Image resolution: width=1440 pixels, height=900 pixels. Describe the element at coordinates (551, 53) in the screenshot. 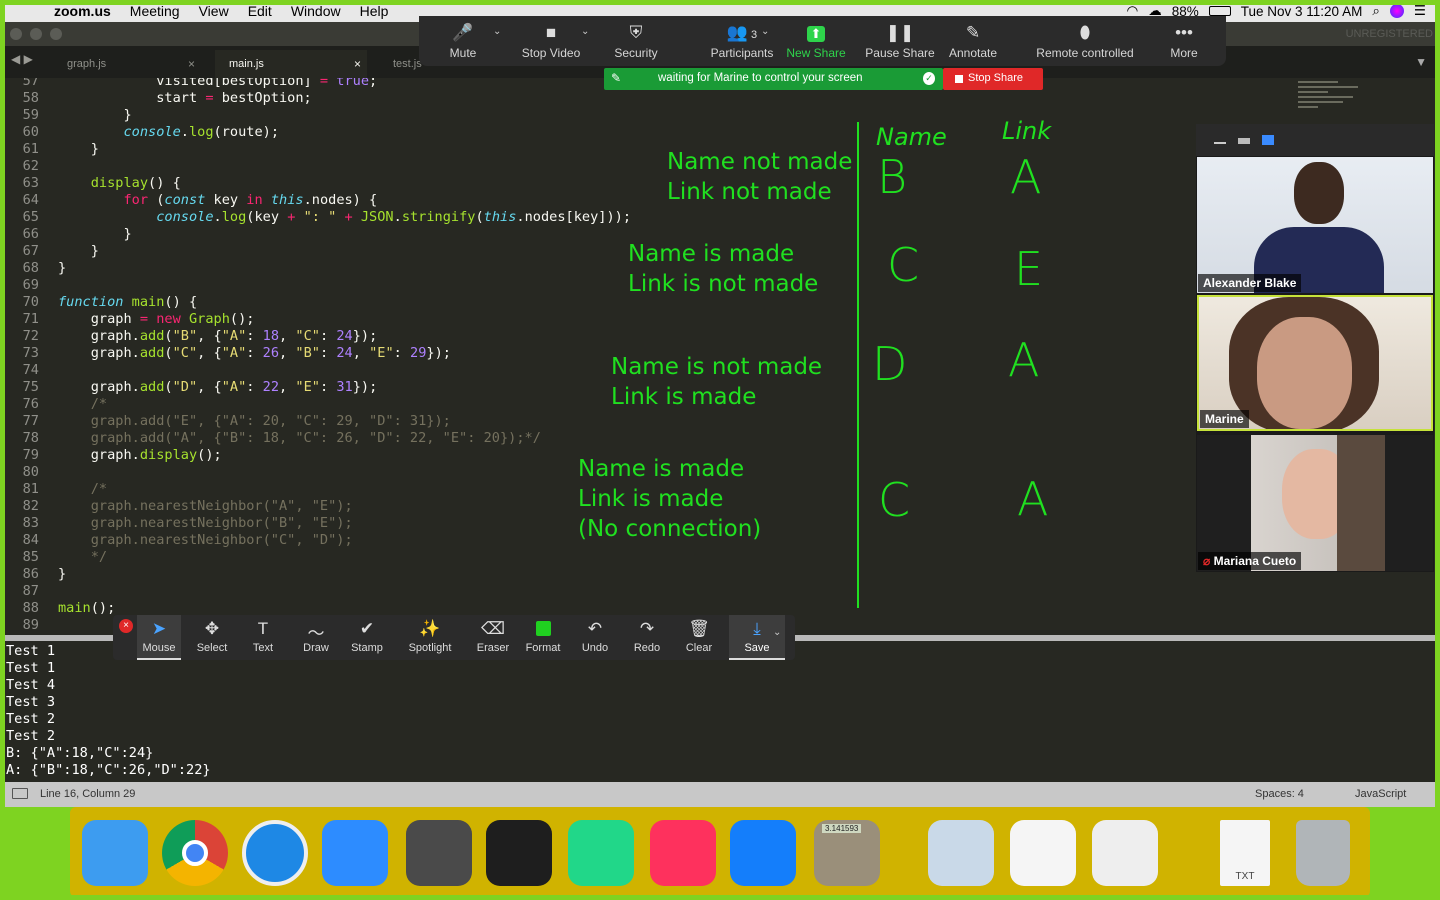

I see `toolbar-label: Stop Video` at that location.